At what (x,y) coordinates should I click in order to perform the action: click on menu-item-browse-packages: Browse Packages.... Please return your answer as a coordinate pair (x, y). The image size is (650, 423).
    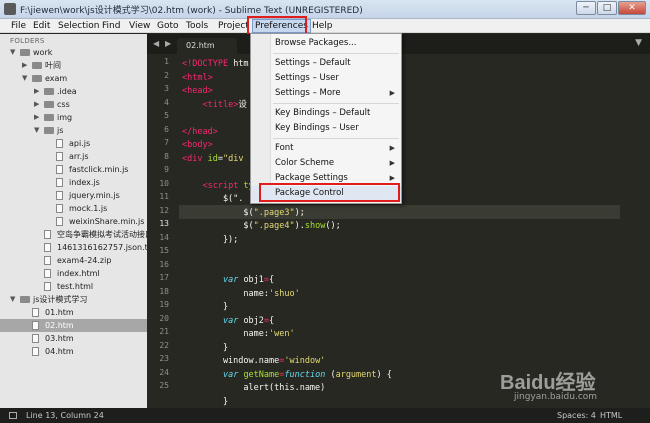
    Looking at the image, I should click on (326, 43).